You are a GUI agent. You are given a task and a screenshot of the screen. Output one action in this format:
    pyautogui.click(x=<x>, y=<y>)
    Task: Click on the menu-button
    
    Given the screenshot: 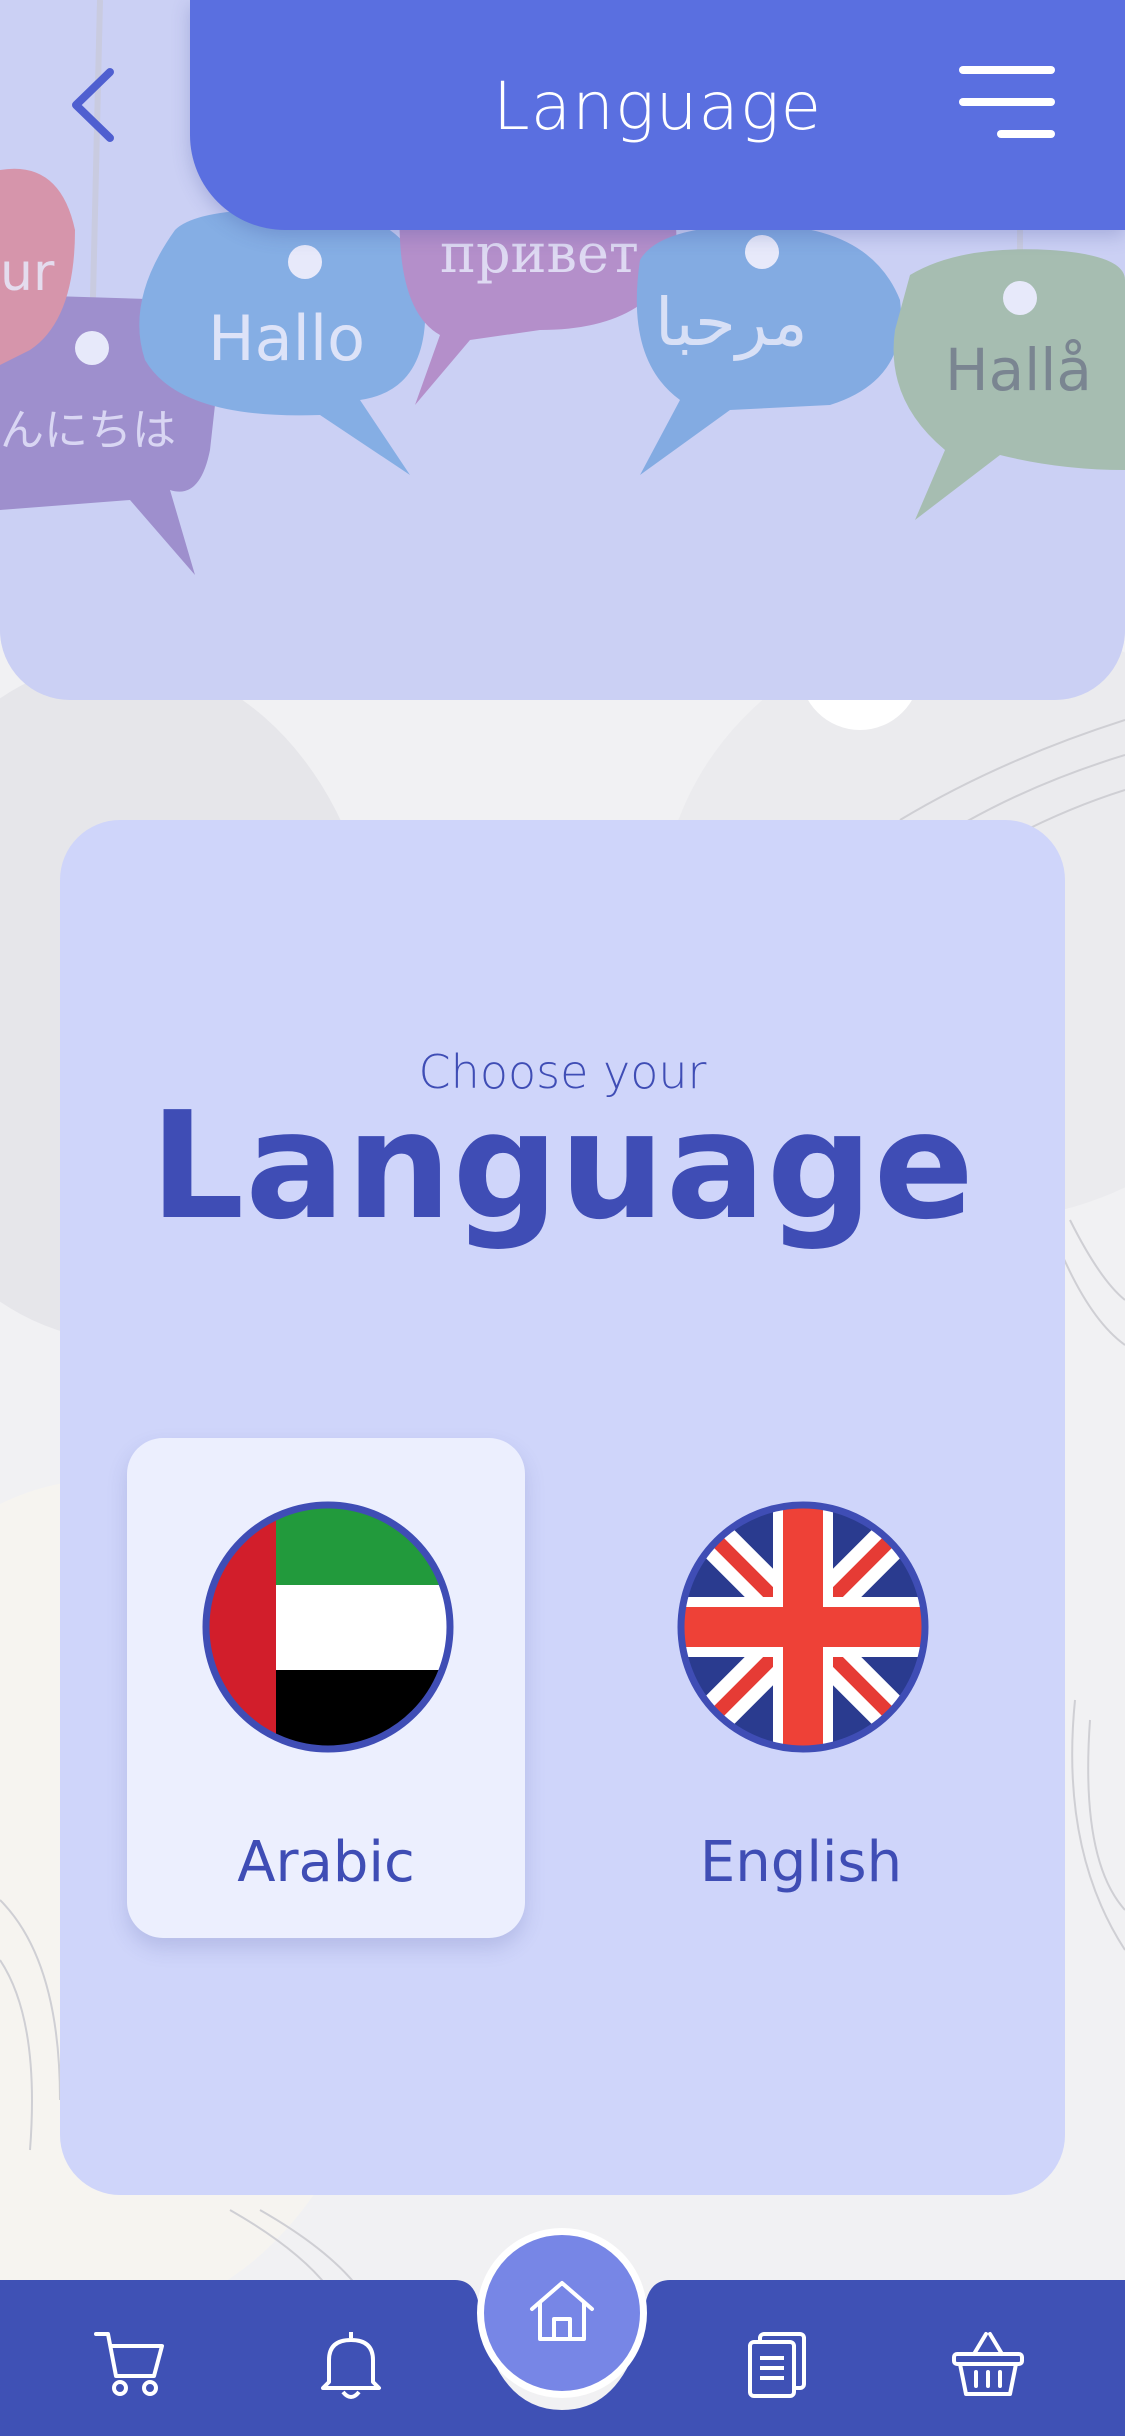 What is the action you would take?
    pyautogui.click(x=1007, y=102)
    